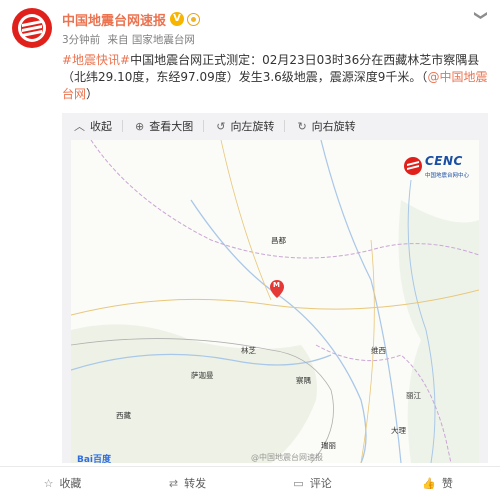 This screenshot has height=502, width=500. What do you see at coordinates (123, 415) in the screenshot?
I see `city-label: 西藏` at bounding box center [123, 415].